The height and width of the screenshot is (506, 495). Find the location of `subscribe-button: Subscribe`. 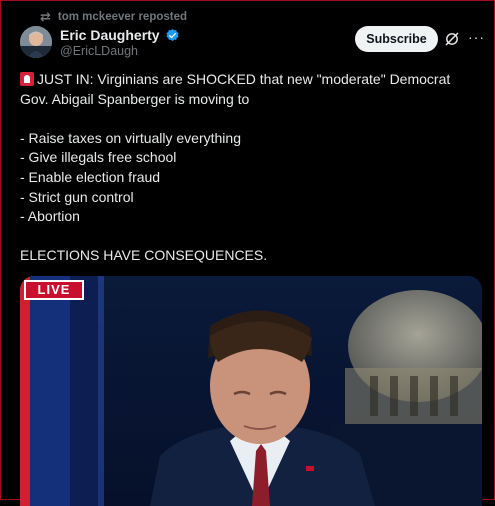

subscribe-button: Subscribe is located at coordinates (396, 39).